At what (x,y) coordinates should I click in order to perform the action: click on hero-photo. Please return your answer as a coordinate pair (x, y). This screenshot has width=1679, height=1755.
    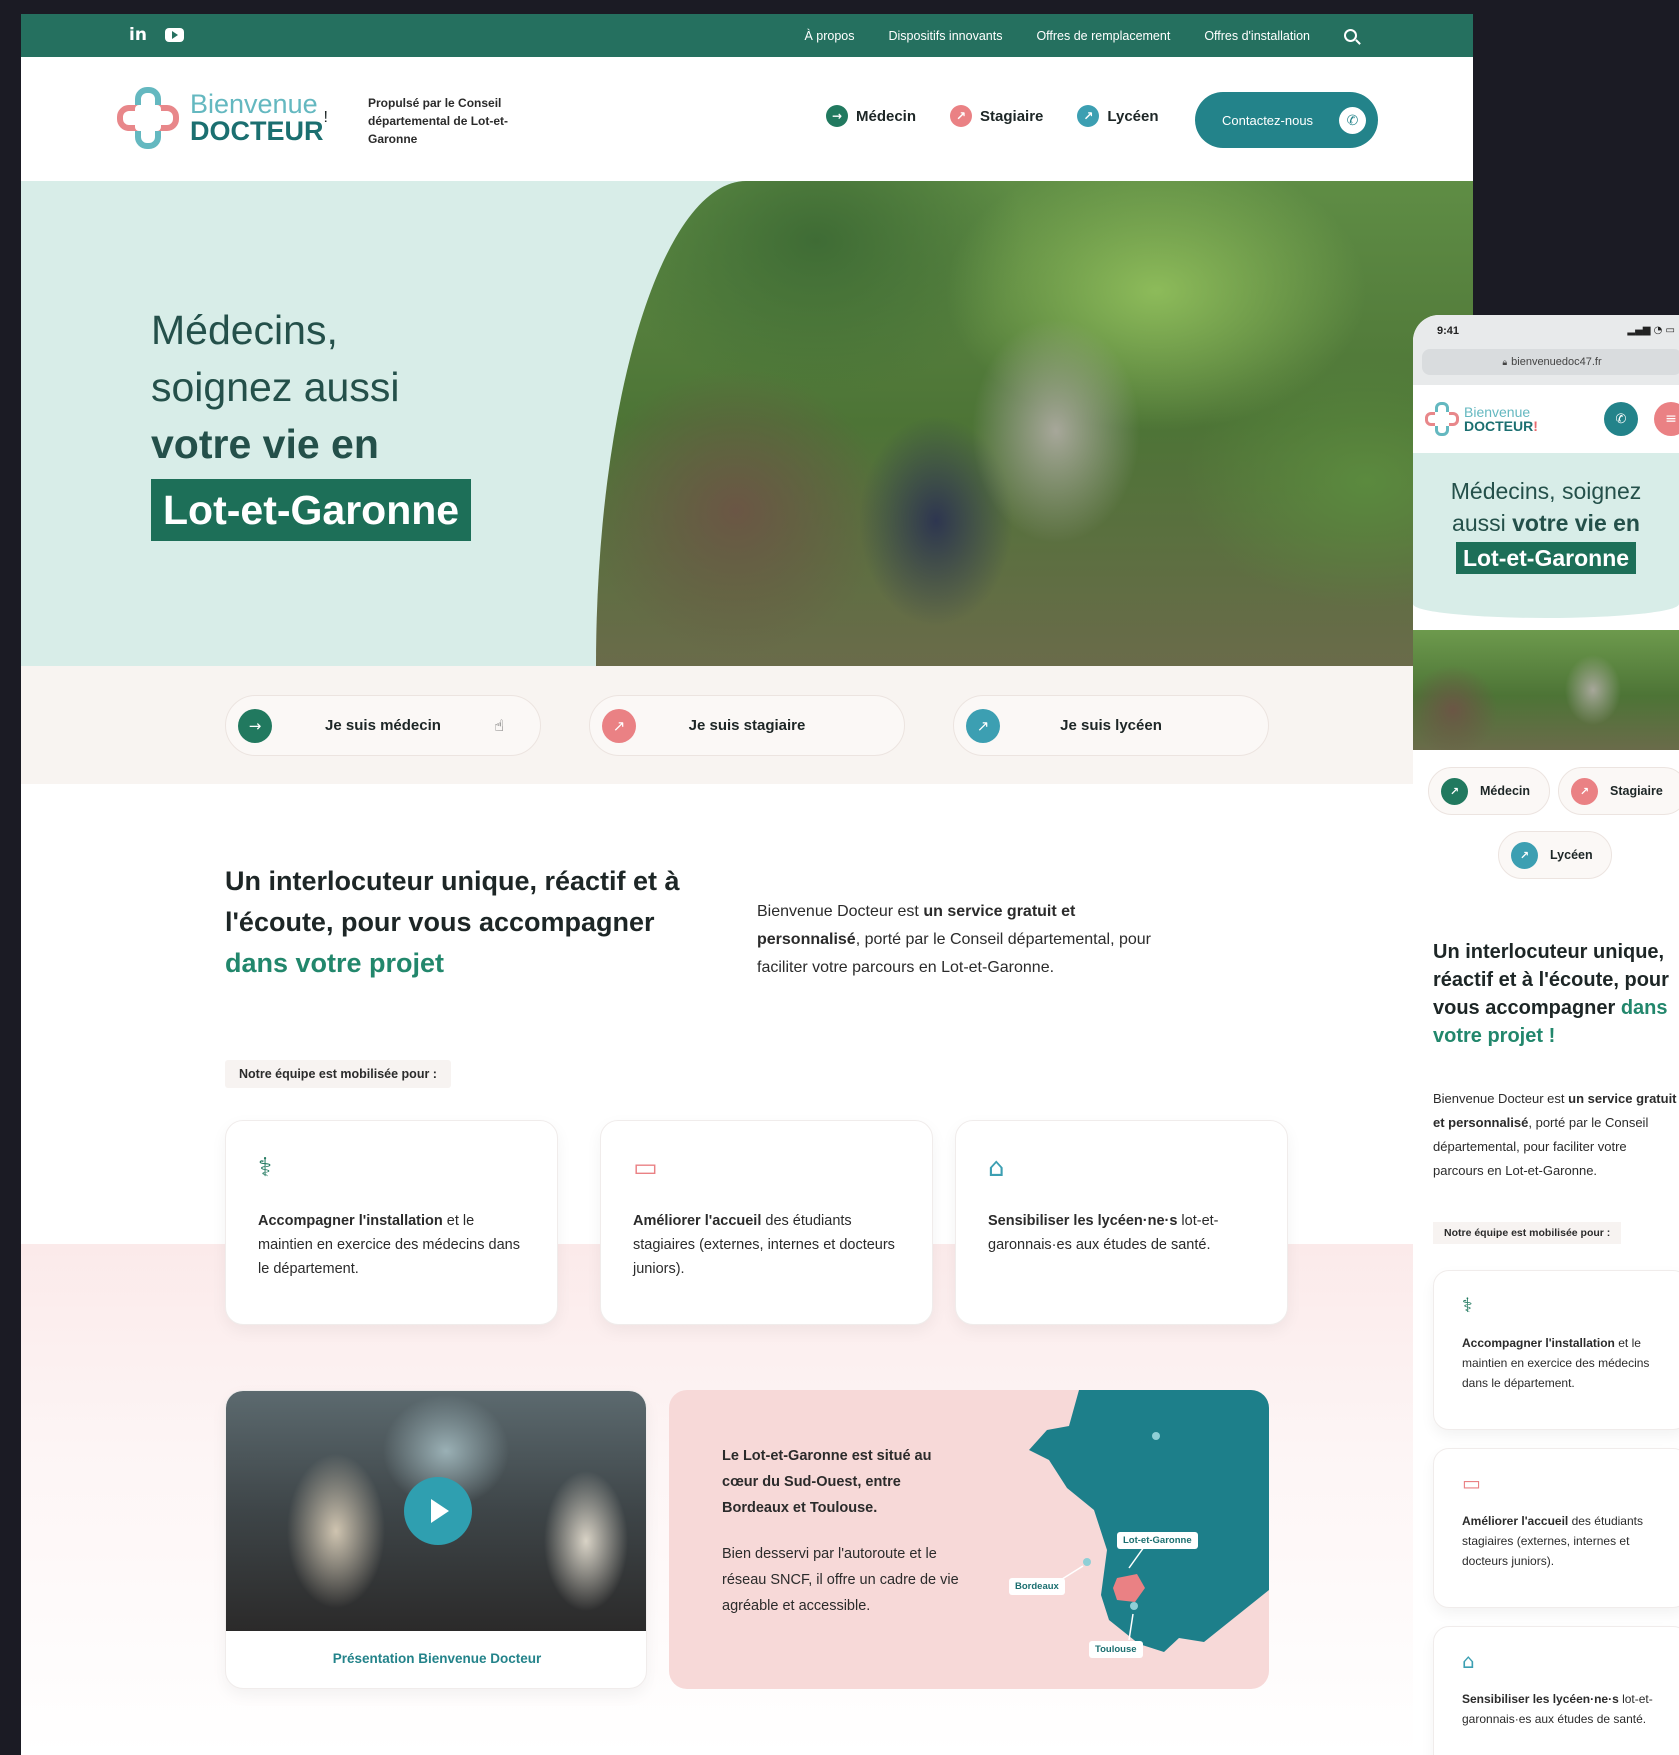
    Looking at the image, I should click on (1034, 423).